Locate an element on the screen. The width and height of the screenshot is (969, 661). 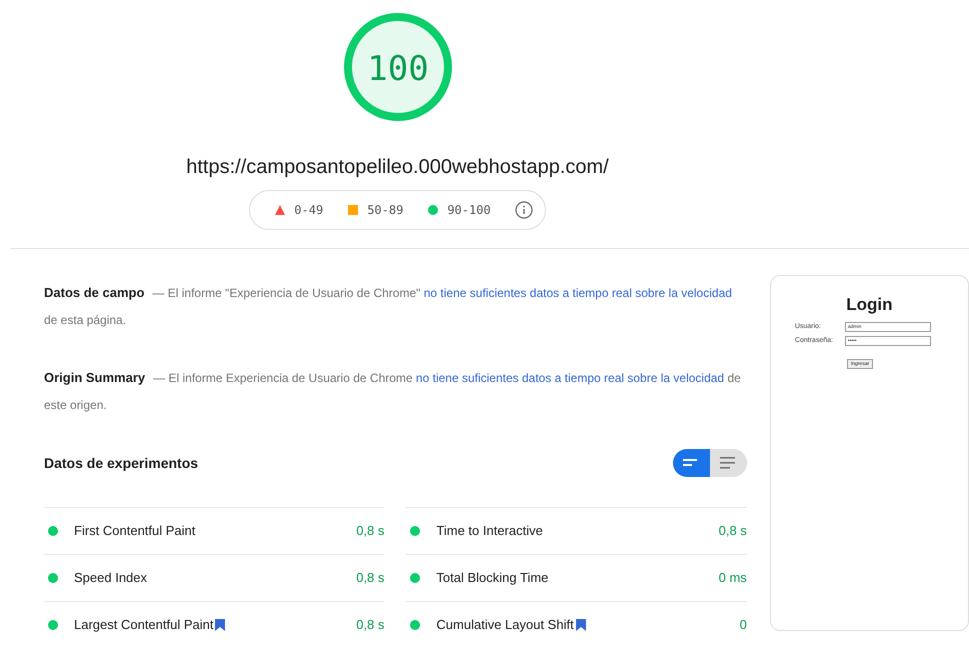
data-note: Datos de campo — El informe "Experiencia de Usuario de Chrome" no tiene suficientes datos a tiempo real sobre la velocidad de esta página. is located at coordinates (388, 306).